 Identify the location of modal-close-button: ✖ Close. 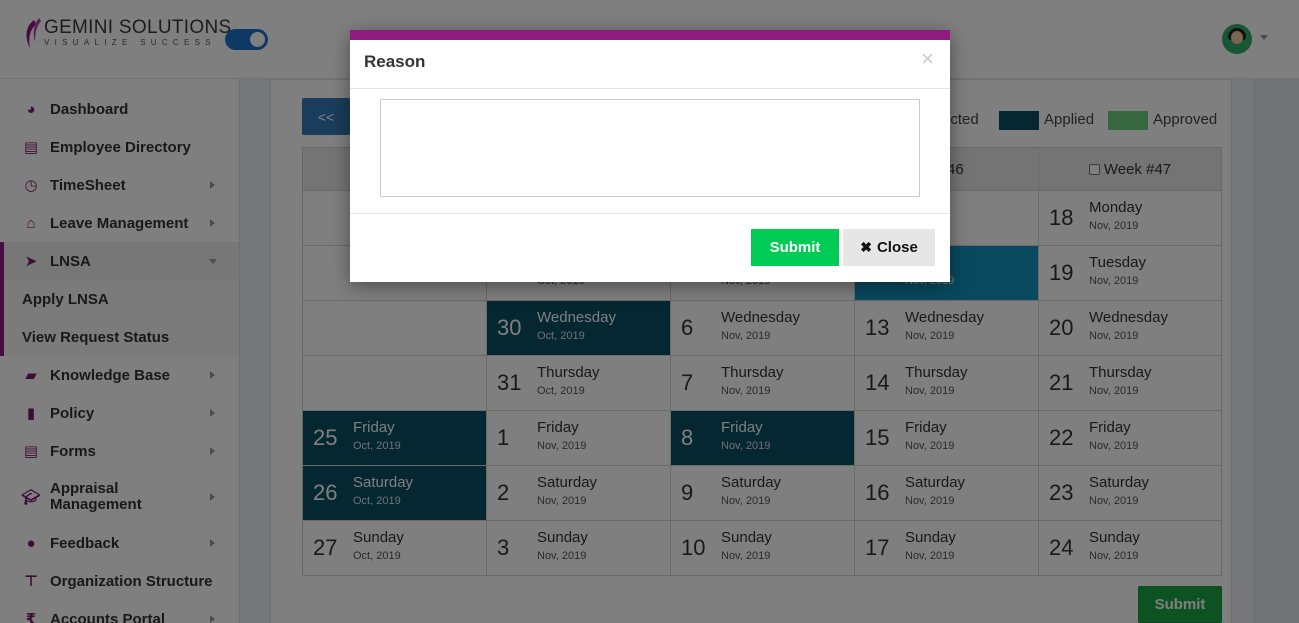
(889, 247).